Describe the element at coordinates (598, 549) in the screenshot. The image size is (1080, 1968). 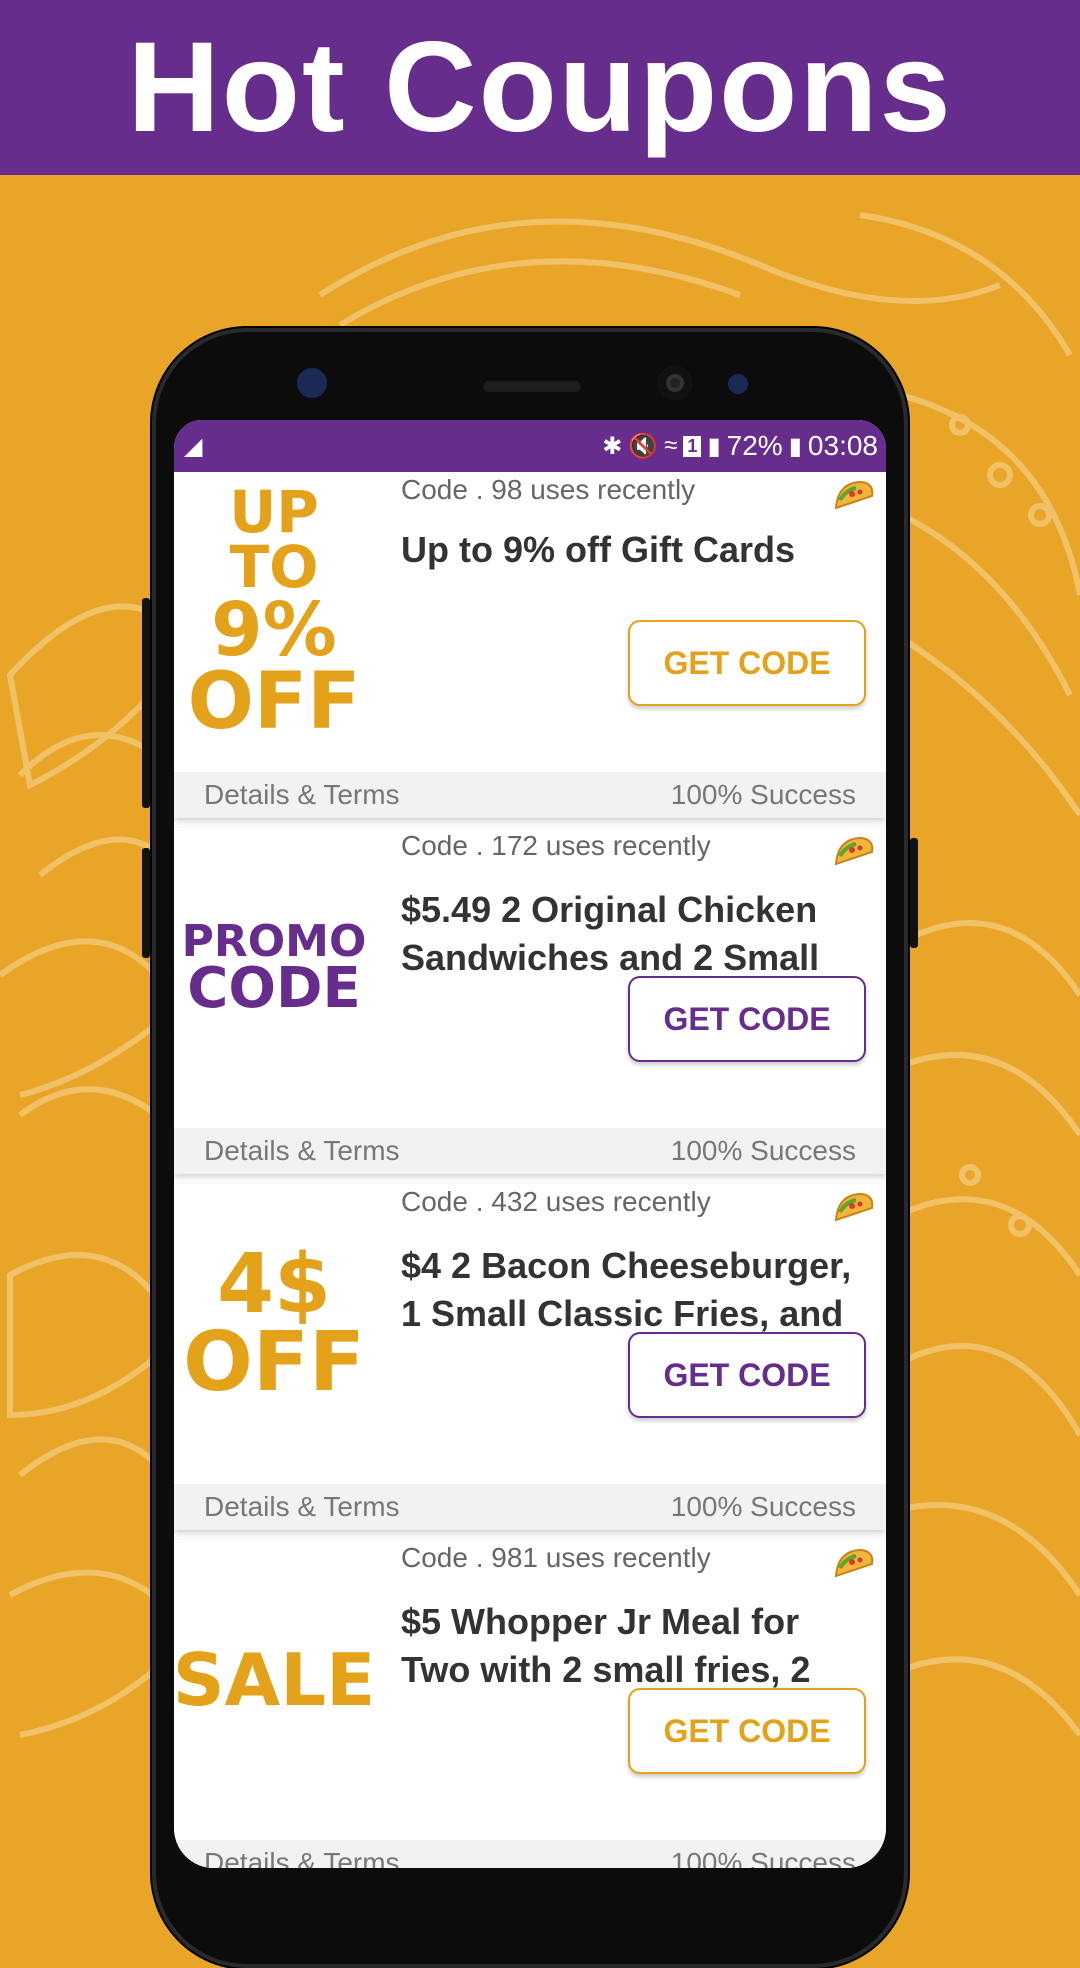
I see `coupon-title: Up to 9% off Gift Cards` at that location.